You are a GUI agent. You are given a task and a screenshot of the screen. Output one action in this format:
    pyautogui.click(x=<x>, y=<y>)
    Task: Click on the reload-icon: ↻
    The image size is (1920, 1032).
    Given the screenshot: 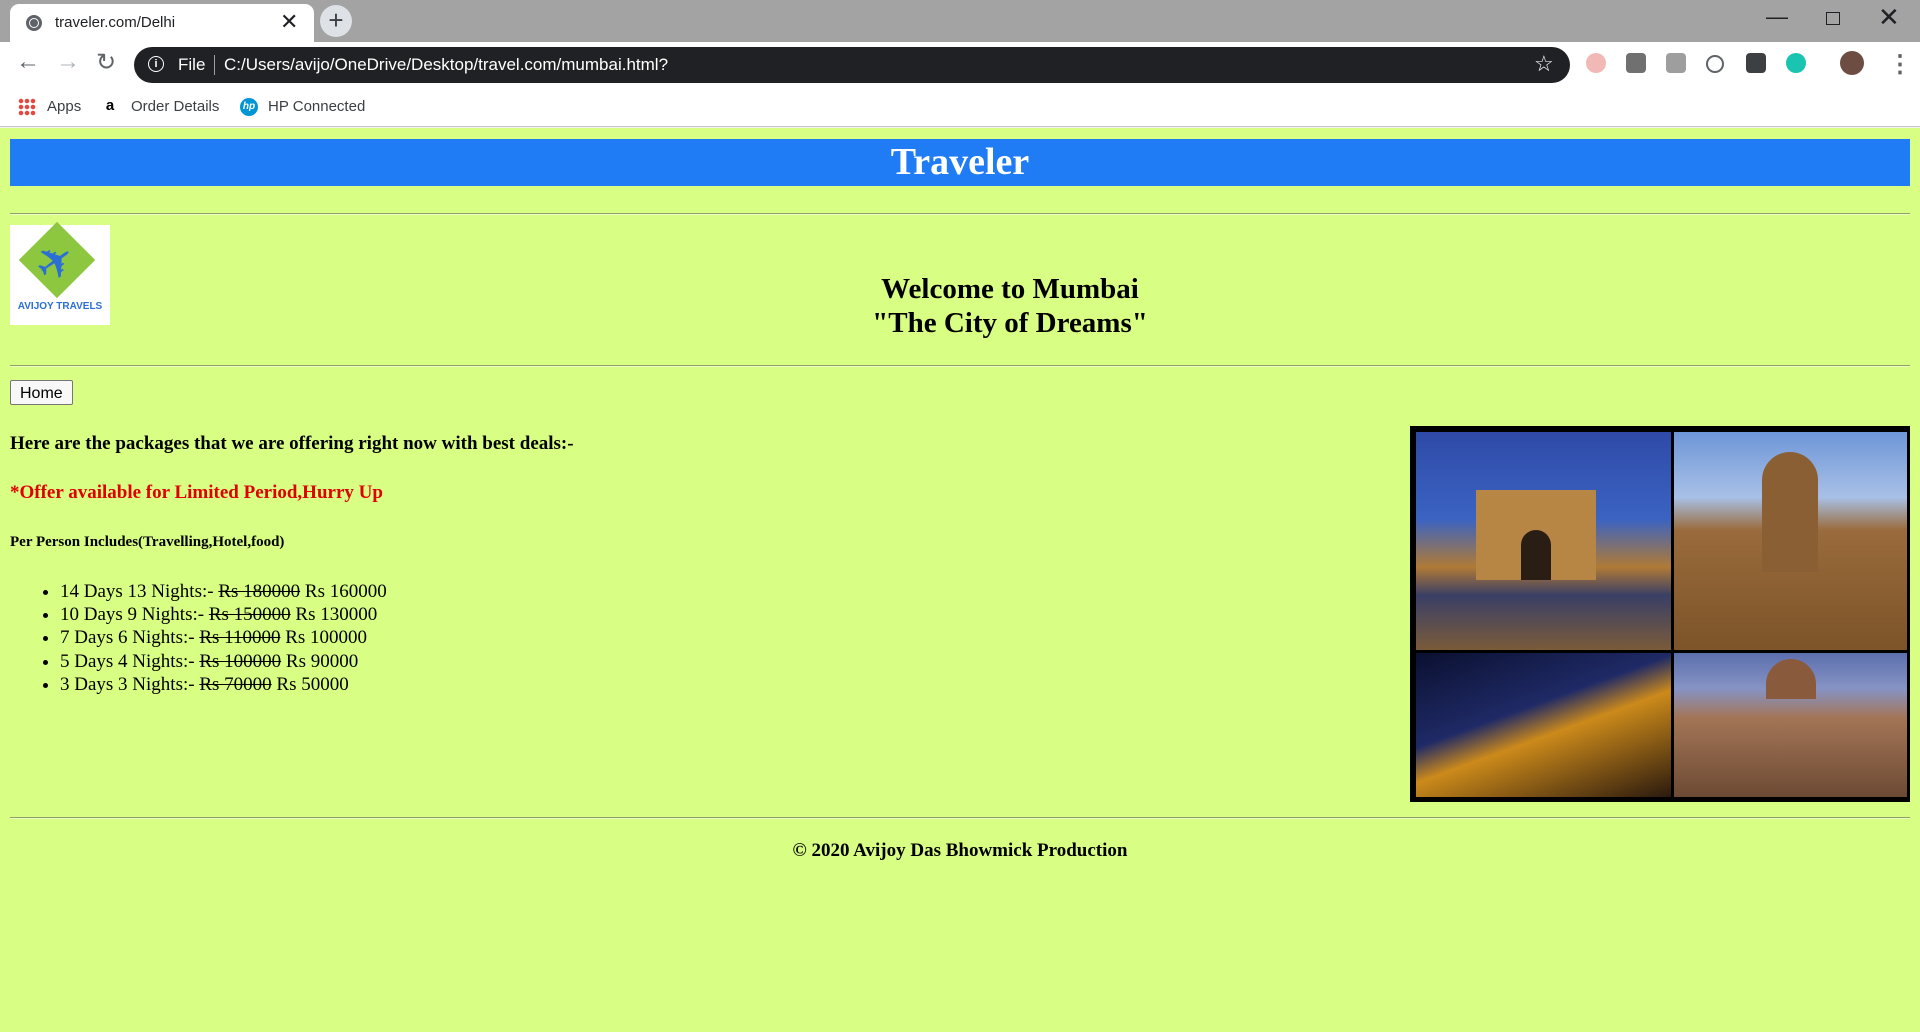 What is the action you would take?
    pyautogui.click(x=106, y=62)
    